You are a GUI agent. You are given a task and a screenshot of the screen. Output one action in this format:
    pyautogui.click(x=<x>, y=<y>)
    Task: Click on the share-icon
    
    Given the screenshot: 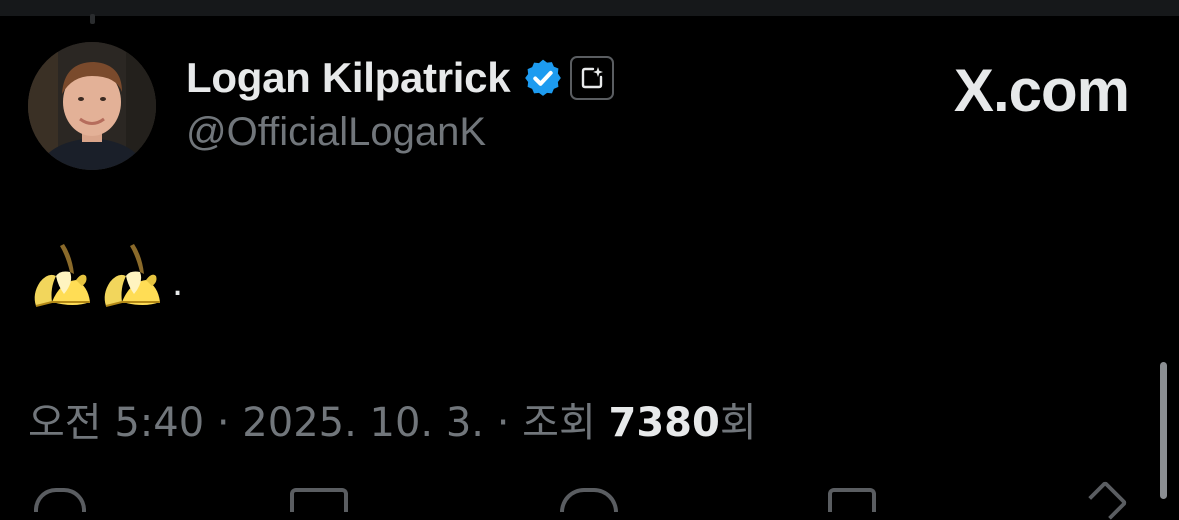 What is the action you would take?
    pyautogui.click(x=1108, y=500)
    